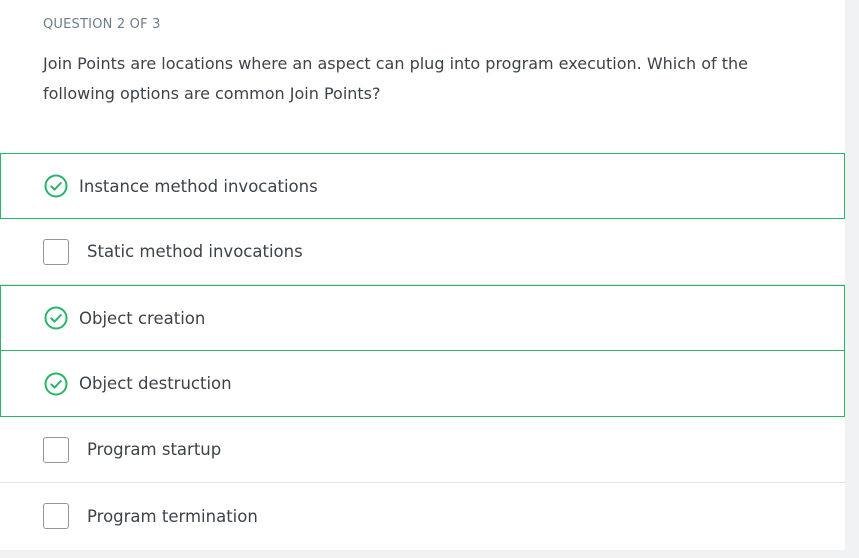 The height and width of the screenshot is (558, 859). Describe the element at coordinates (422, 318) in the screenshot. I see `option-item: Object creation` at that location.